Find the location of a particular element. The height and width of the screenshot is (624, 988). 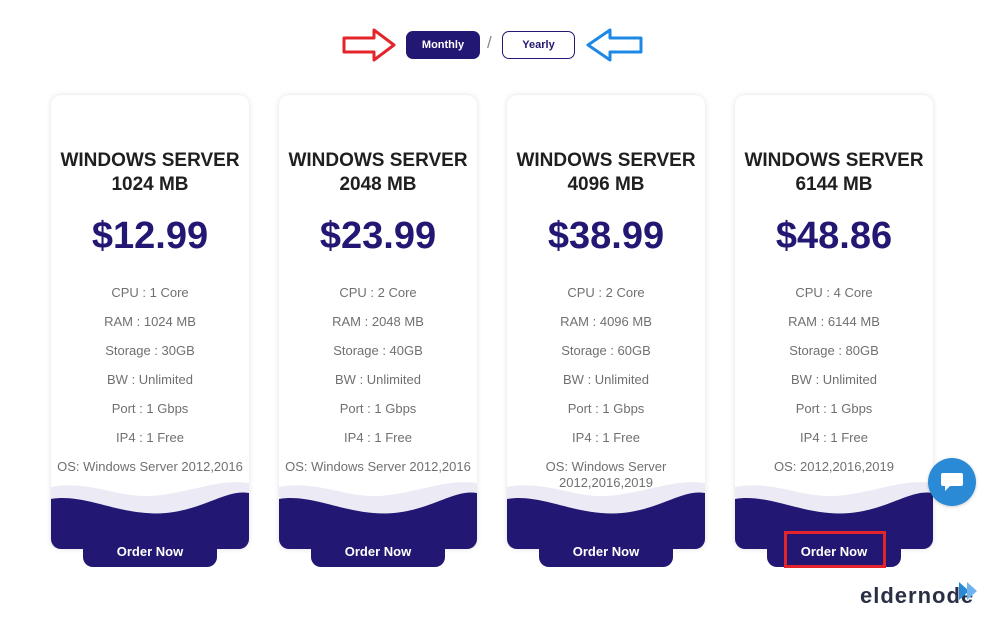

plan-price: $48.86 is located at coordinates (834, 236).